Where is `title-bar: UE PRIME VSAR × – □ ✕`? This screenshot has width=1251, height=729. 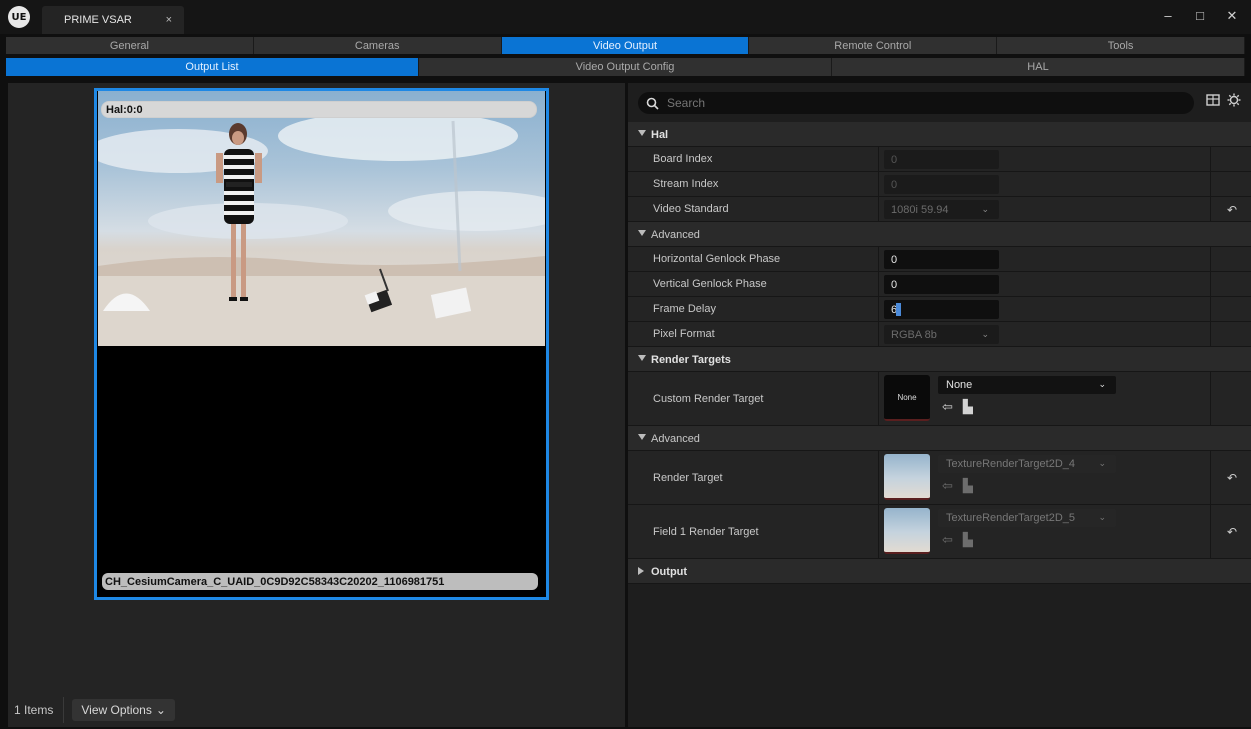
title-bar: UE PRIME VSAR × – □ ✕ is located at coordinates (625, 17).